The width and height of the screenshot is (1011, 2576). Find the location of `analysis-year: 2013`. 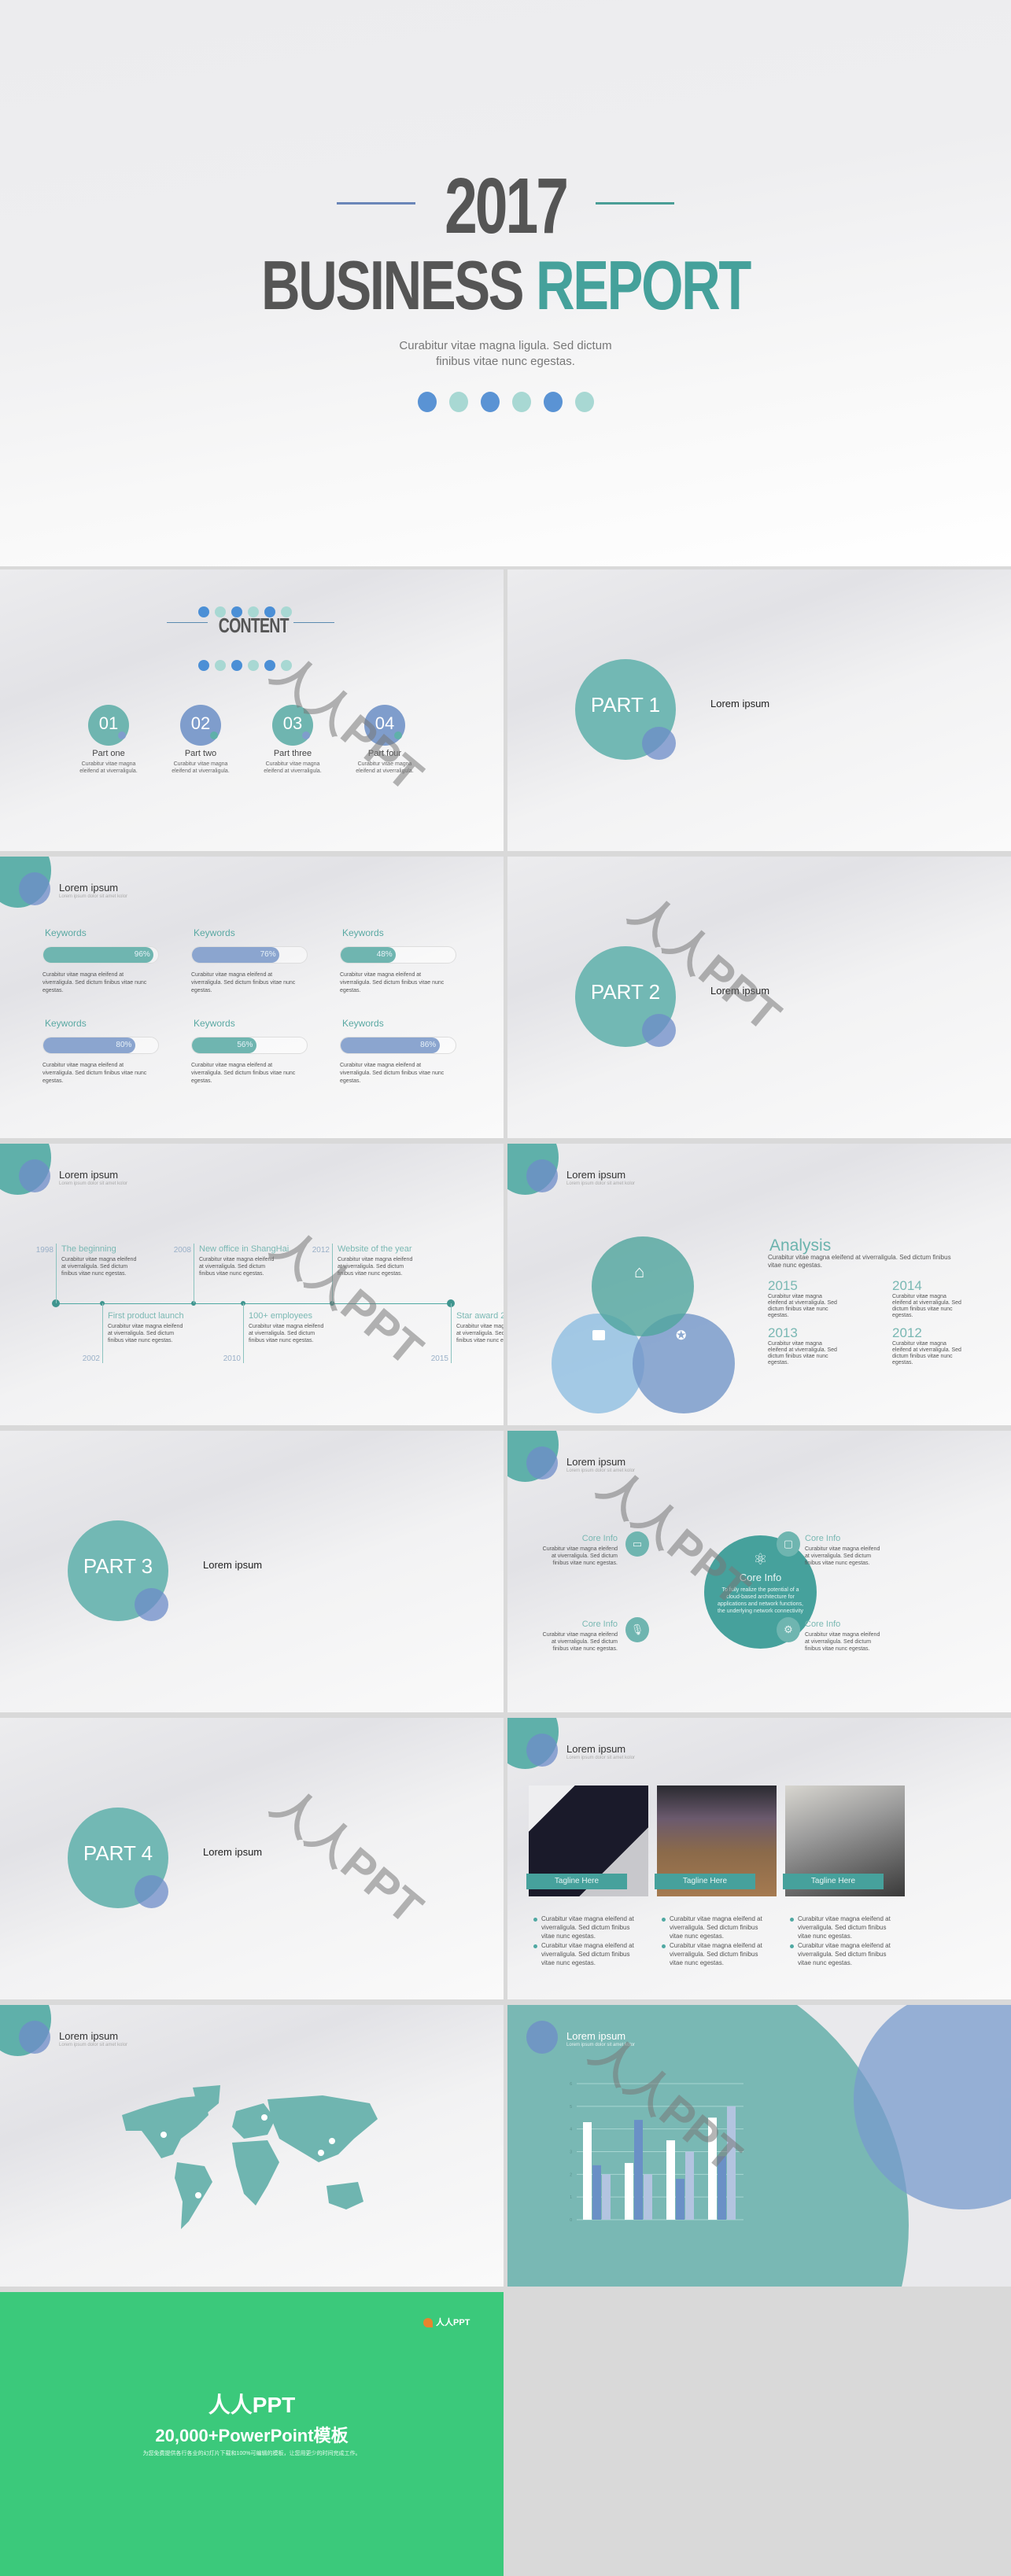

analysis-year: 2013 is located at coordinates (783, 1332).